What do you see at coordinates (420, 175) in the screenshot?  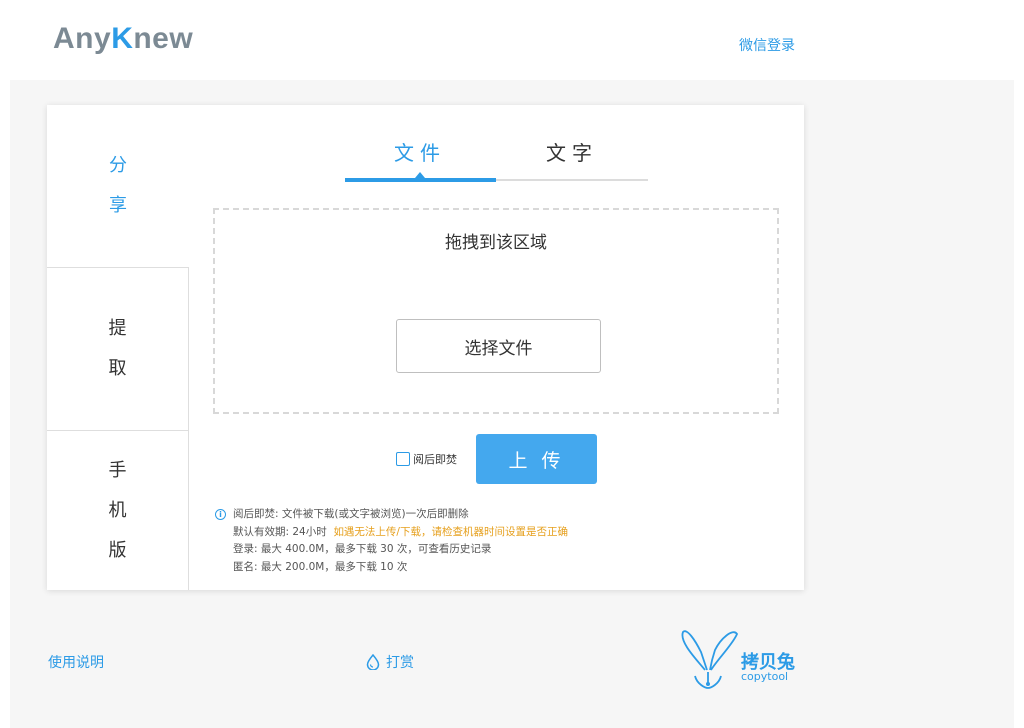 I see `tab-caret-icon` at bounding box center [420, 175].